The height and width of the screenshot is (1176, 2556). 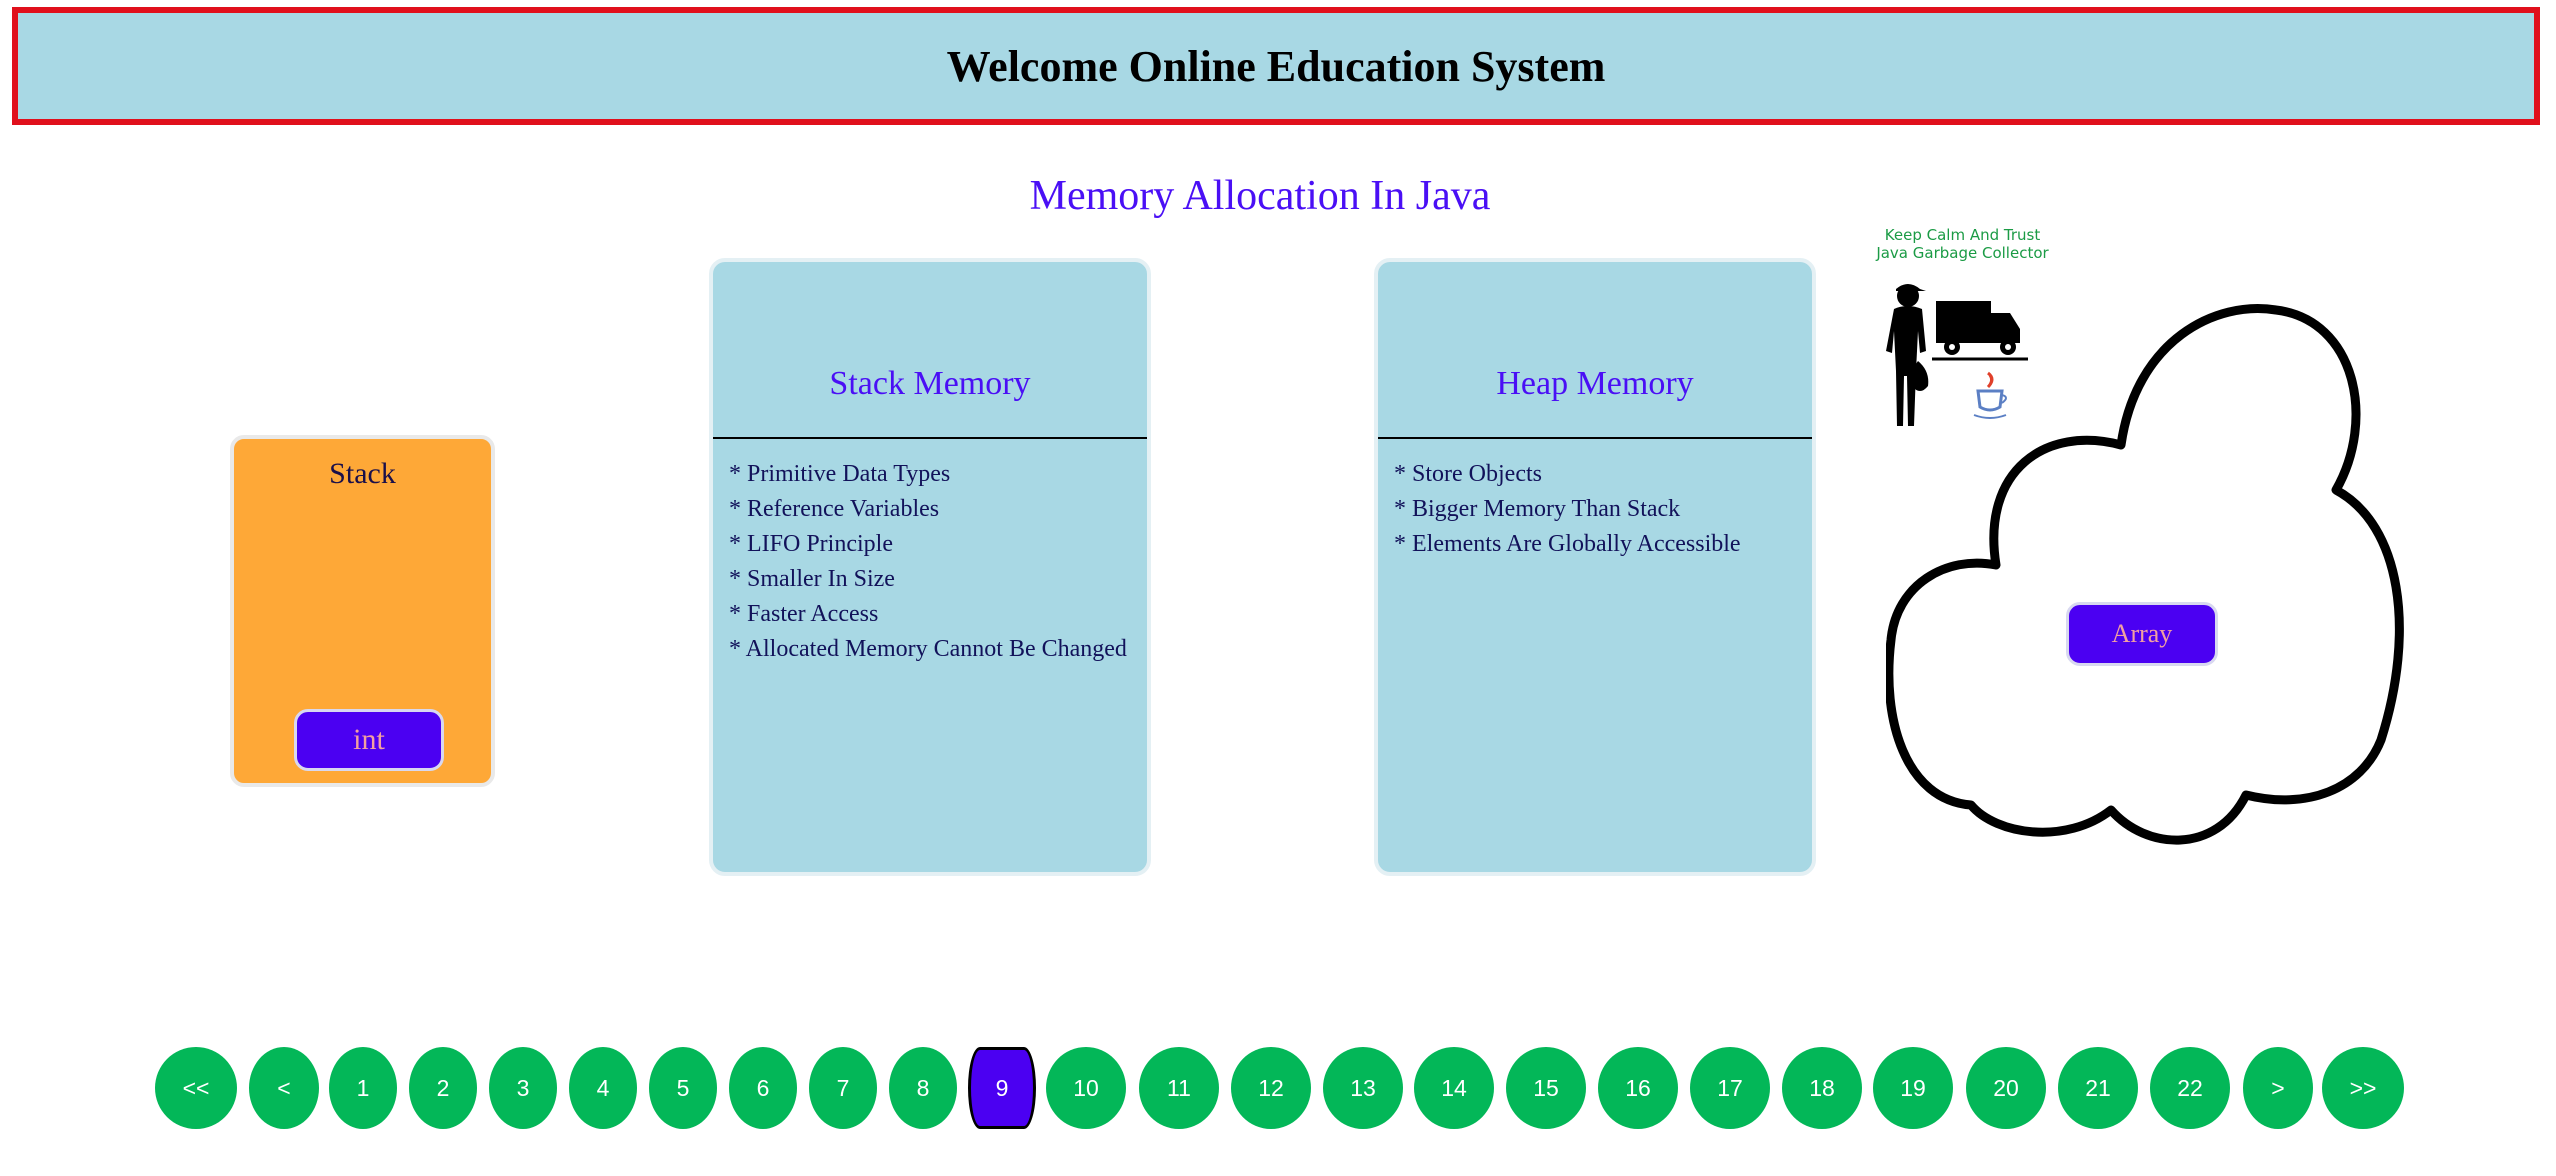 I want to click on list-item: * Store Objects, so click(x=1468, y=474).